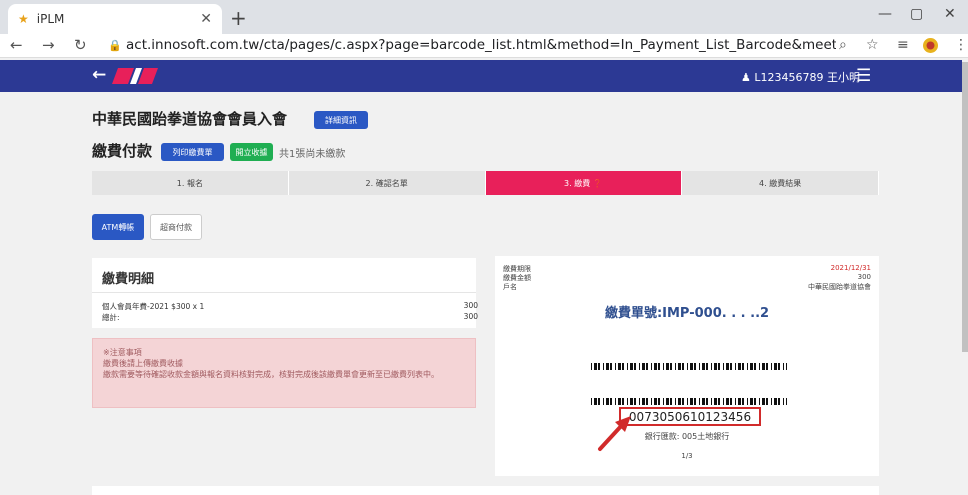  What do you see at coordinates (850, 268) in the screenshot?
I see `due-date-value: 2021/12/31` at bounding box center [850, 268].